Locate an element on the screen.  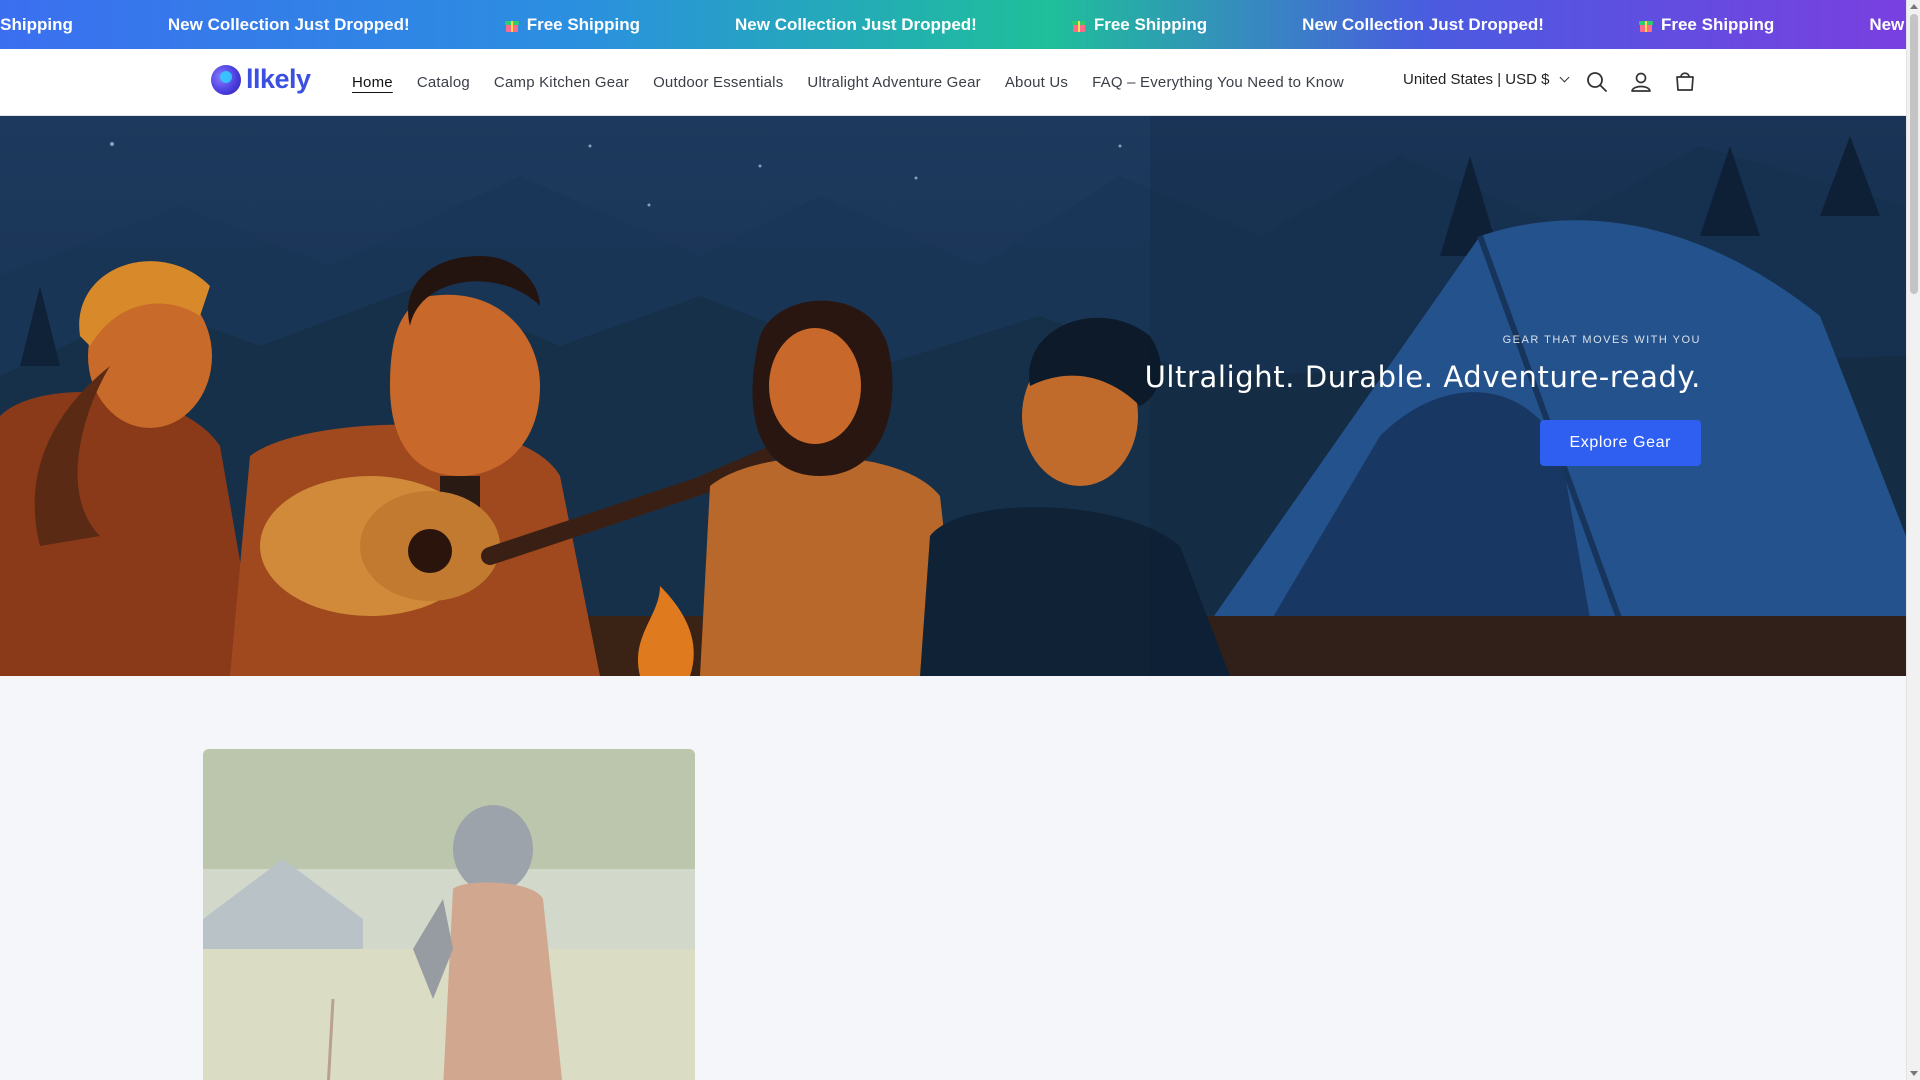
nav-link-faq-everything-you-need-to-know: FAQ – Everything You Need to Know is located at coordinates (1218, 82).